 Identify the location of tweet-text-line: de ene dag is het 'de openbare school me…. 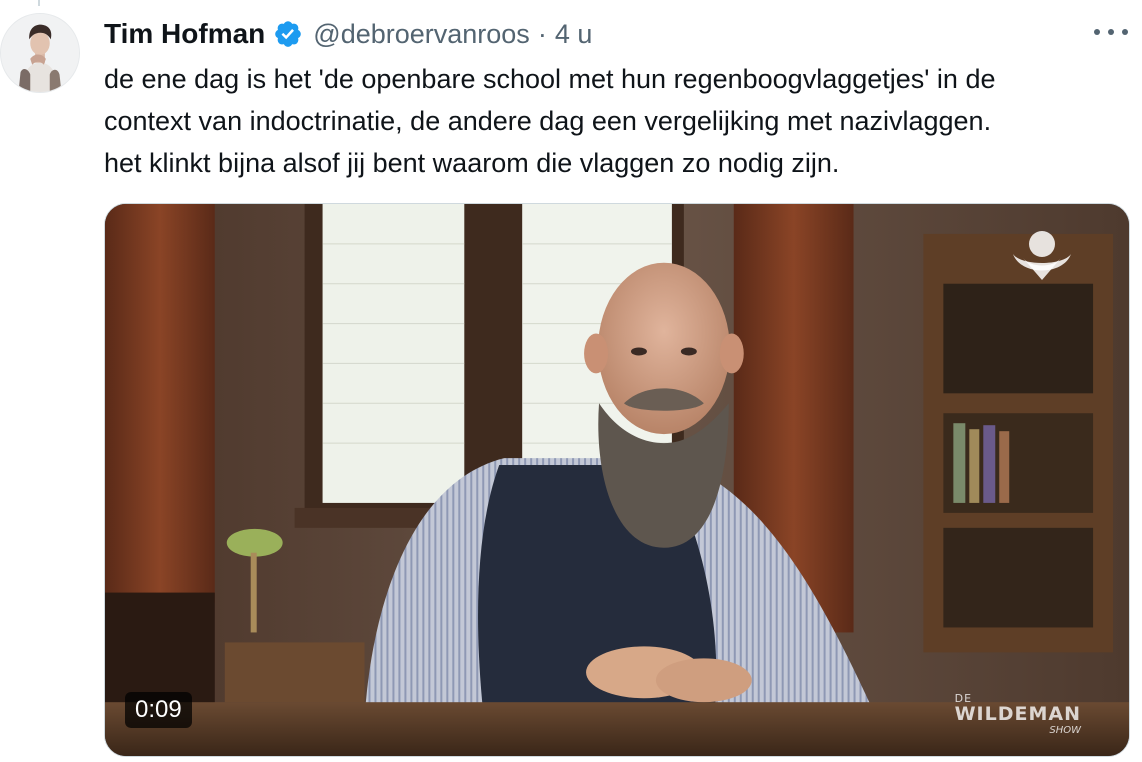
(550, 79).